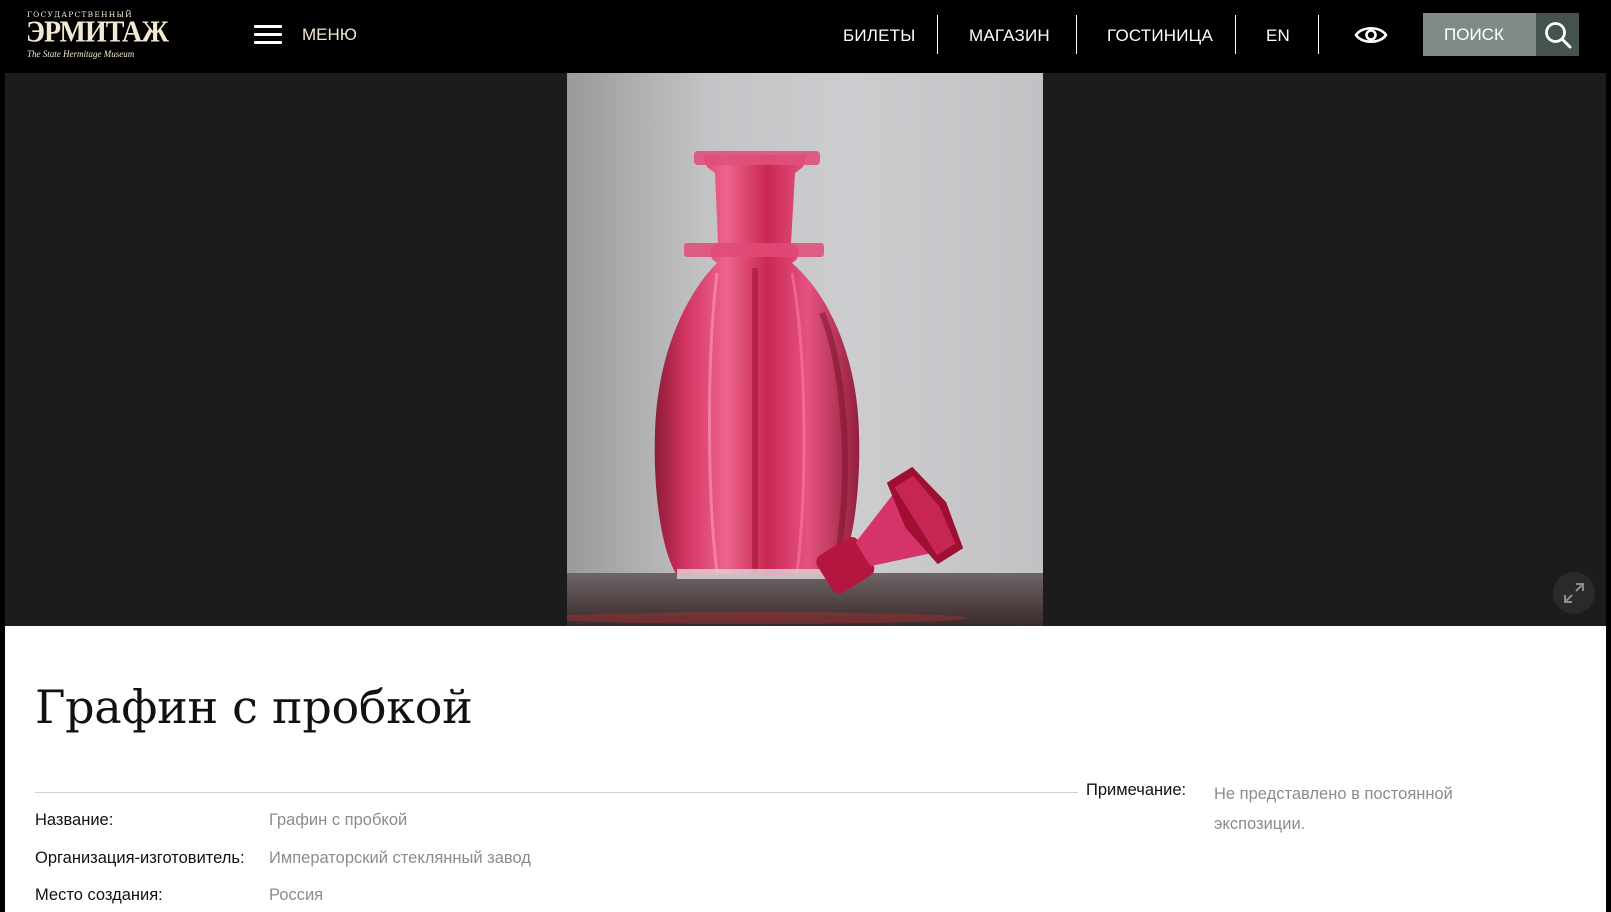  What do you see at coordinates (1009, 36) in the screenshot?
I see `nav-link-shop: МАГАЗИН` at bounding box center [1009, 36].